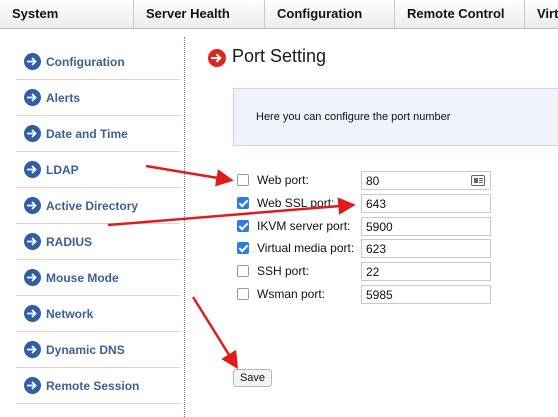 The width and height of the screenshot is (558, 417). I want to click on info-box: Here you can configure the port number, so click(395, 117).